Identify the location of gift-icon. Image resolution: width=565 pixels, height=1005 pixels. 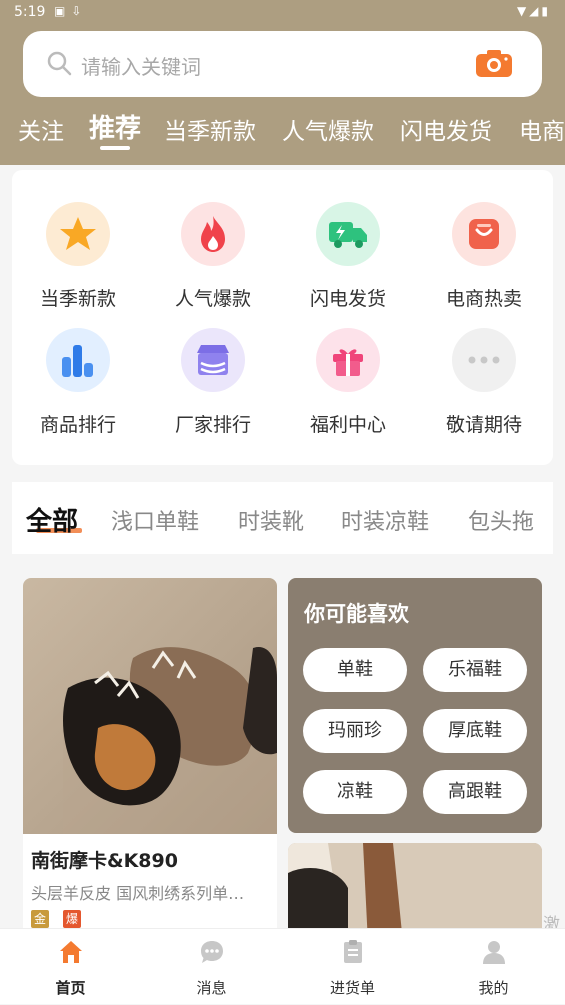
(348, 360).